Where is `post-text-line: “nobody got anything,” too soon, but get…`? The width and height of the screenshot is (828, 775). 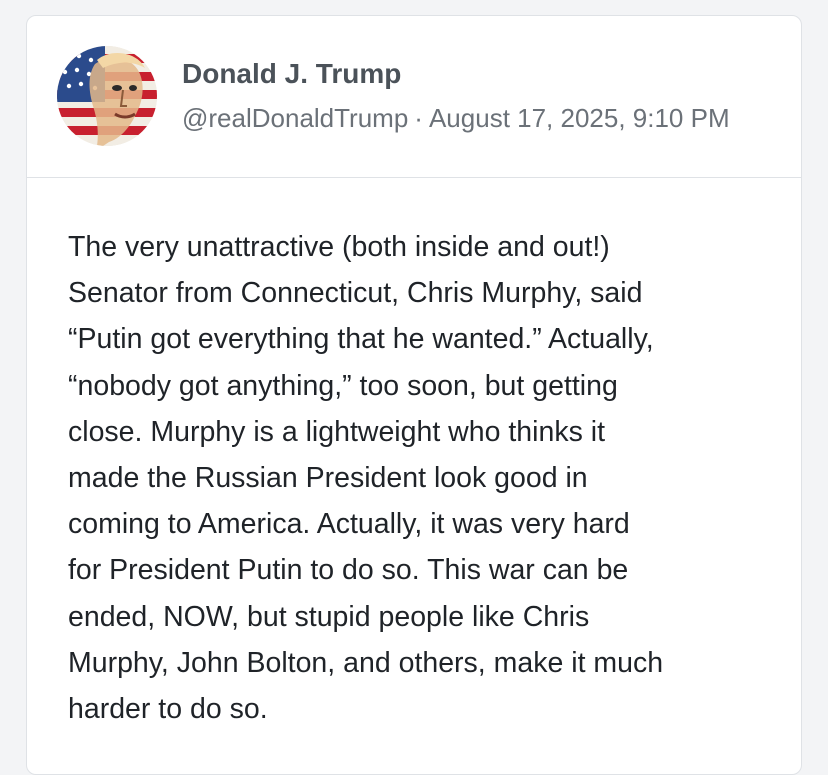 post-text-line: “nobody got anything,” too soon, but get… is located at coordinates (343, 385).